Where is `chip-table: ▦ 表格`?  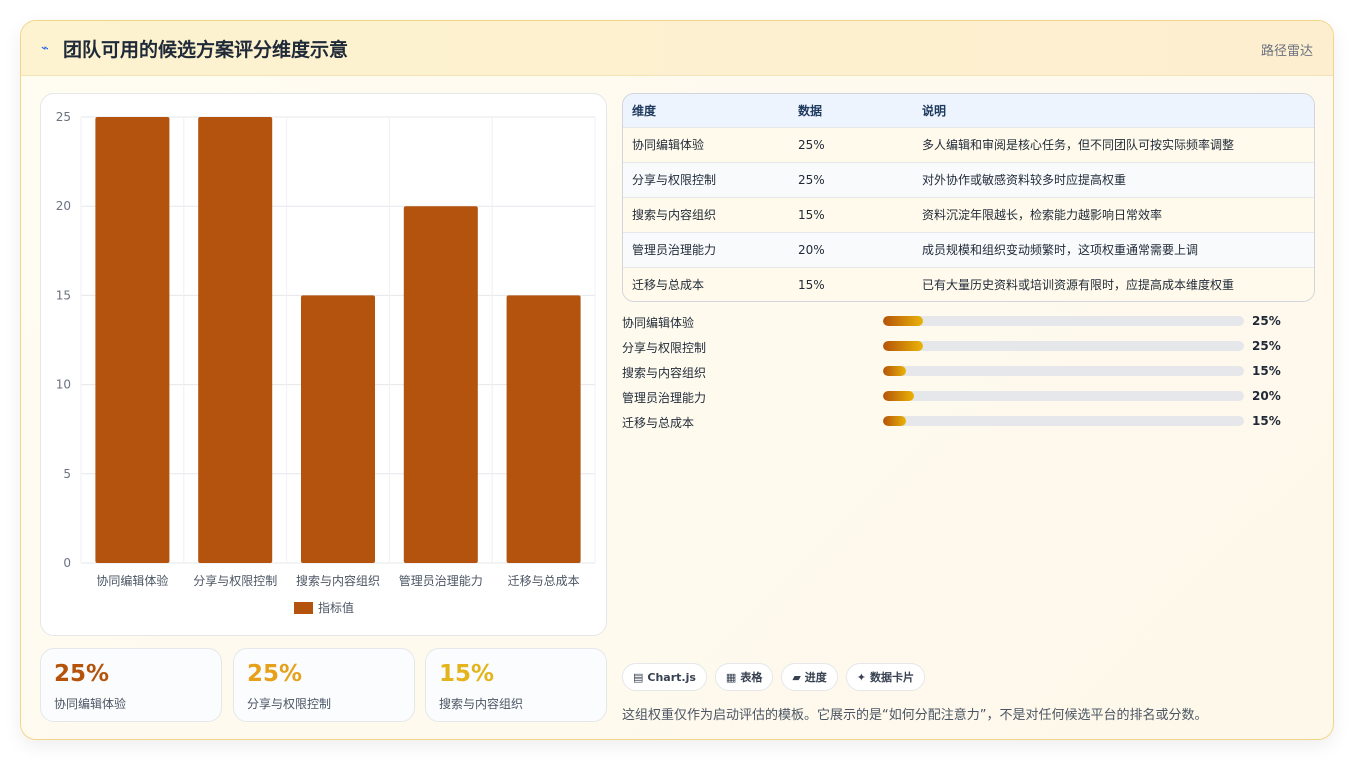 chip-table: ▦ 表格 is located at coordinates (744, 677).